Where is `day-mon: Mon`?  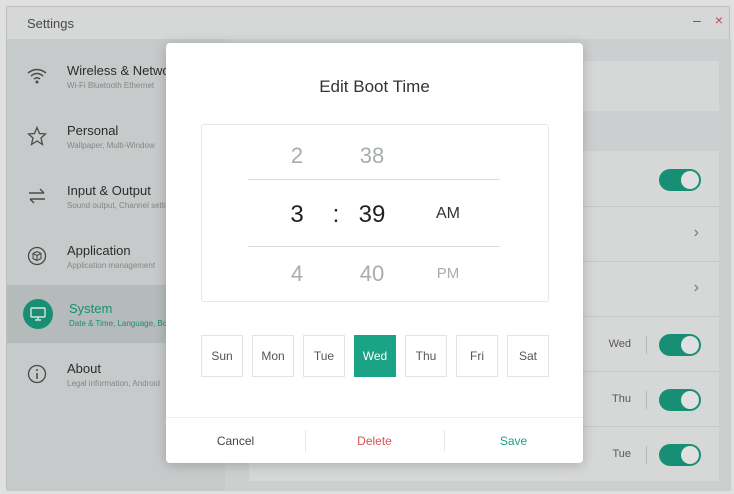
day-mon: Mon is located at coordinates (273, 356).